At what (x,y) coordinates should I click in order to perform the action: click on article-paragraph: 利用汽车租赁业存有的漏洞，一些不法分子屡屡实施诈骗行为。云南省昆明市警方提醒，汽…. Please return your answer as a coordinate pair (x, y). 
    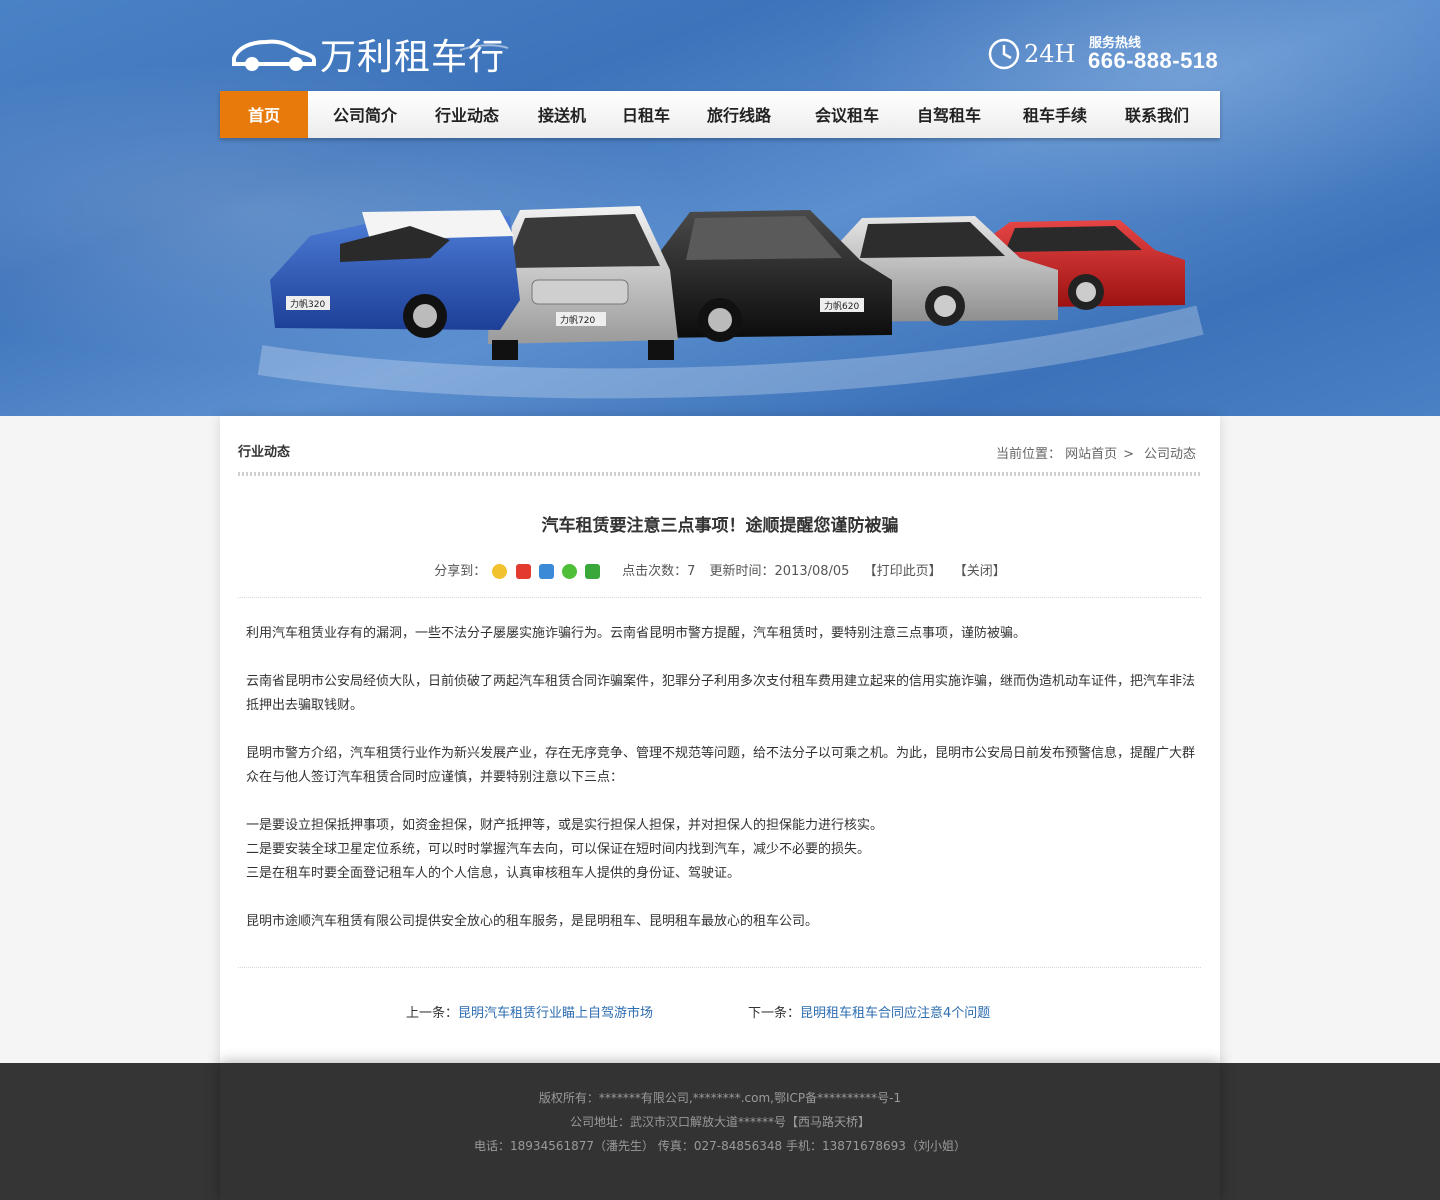
    Looking at the image, I should click on (636, 633).